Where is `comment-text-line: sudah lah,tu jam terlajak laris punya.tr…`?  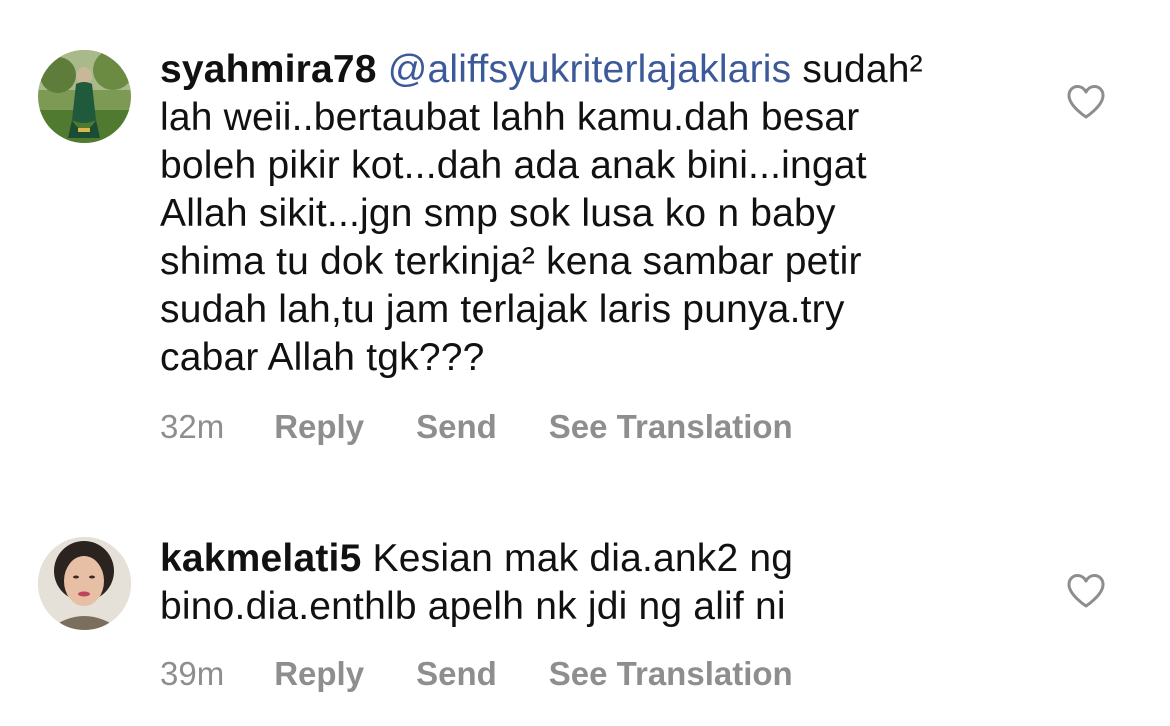
comment-text-line: sudah lah,tu jam terlajak laris punya.tr… is located at coordinates (502, 309).